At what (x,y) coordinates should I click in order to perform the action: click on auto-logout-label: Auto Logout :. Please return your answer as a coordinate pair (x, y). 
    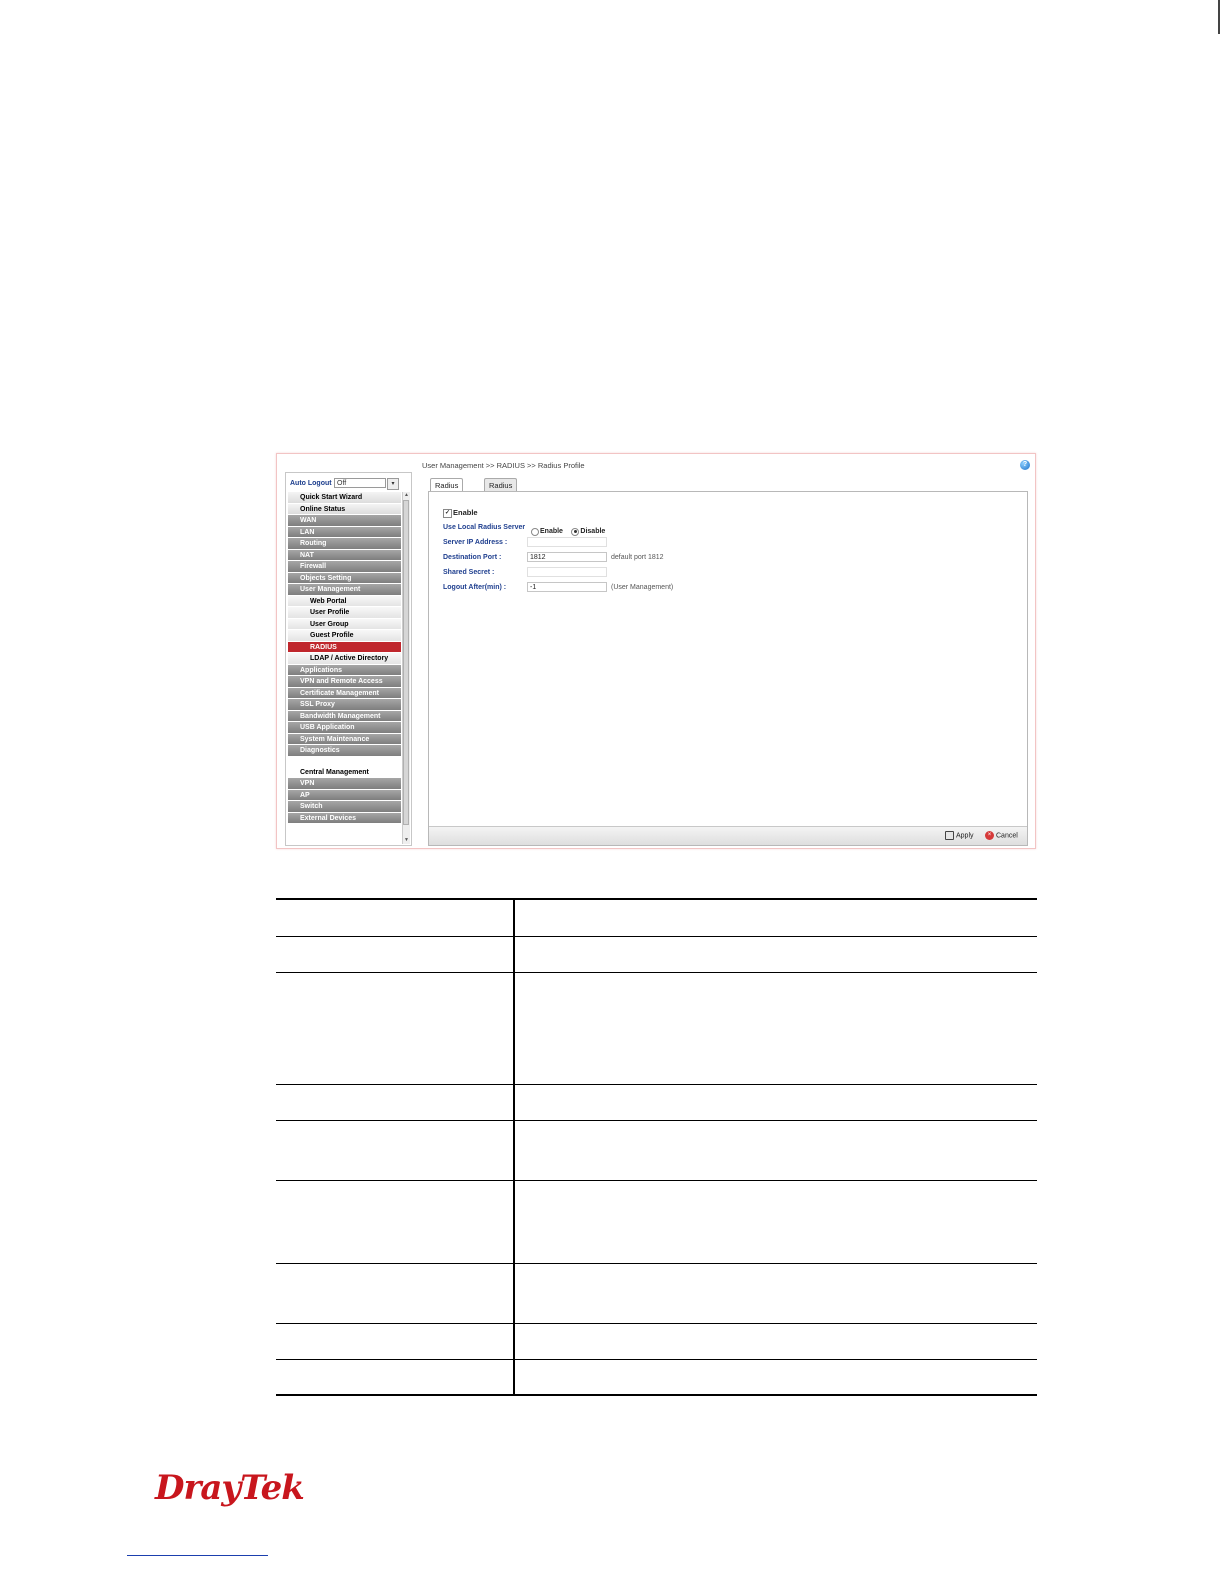
    Looking at the image, I should click on (313, 483).